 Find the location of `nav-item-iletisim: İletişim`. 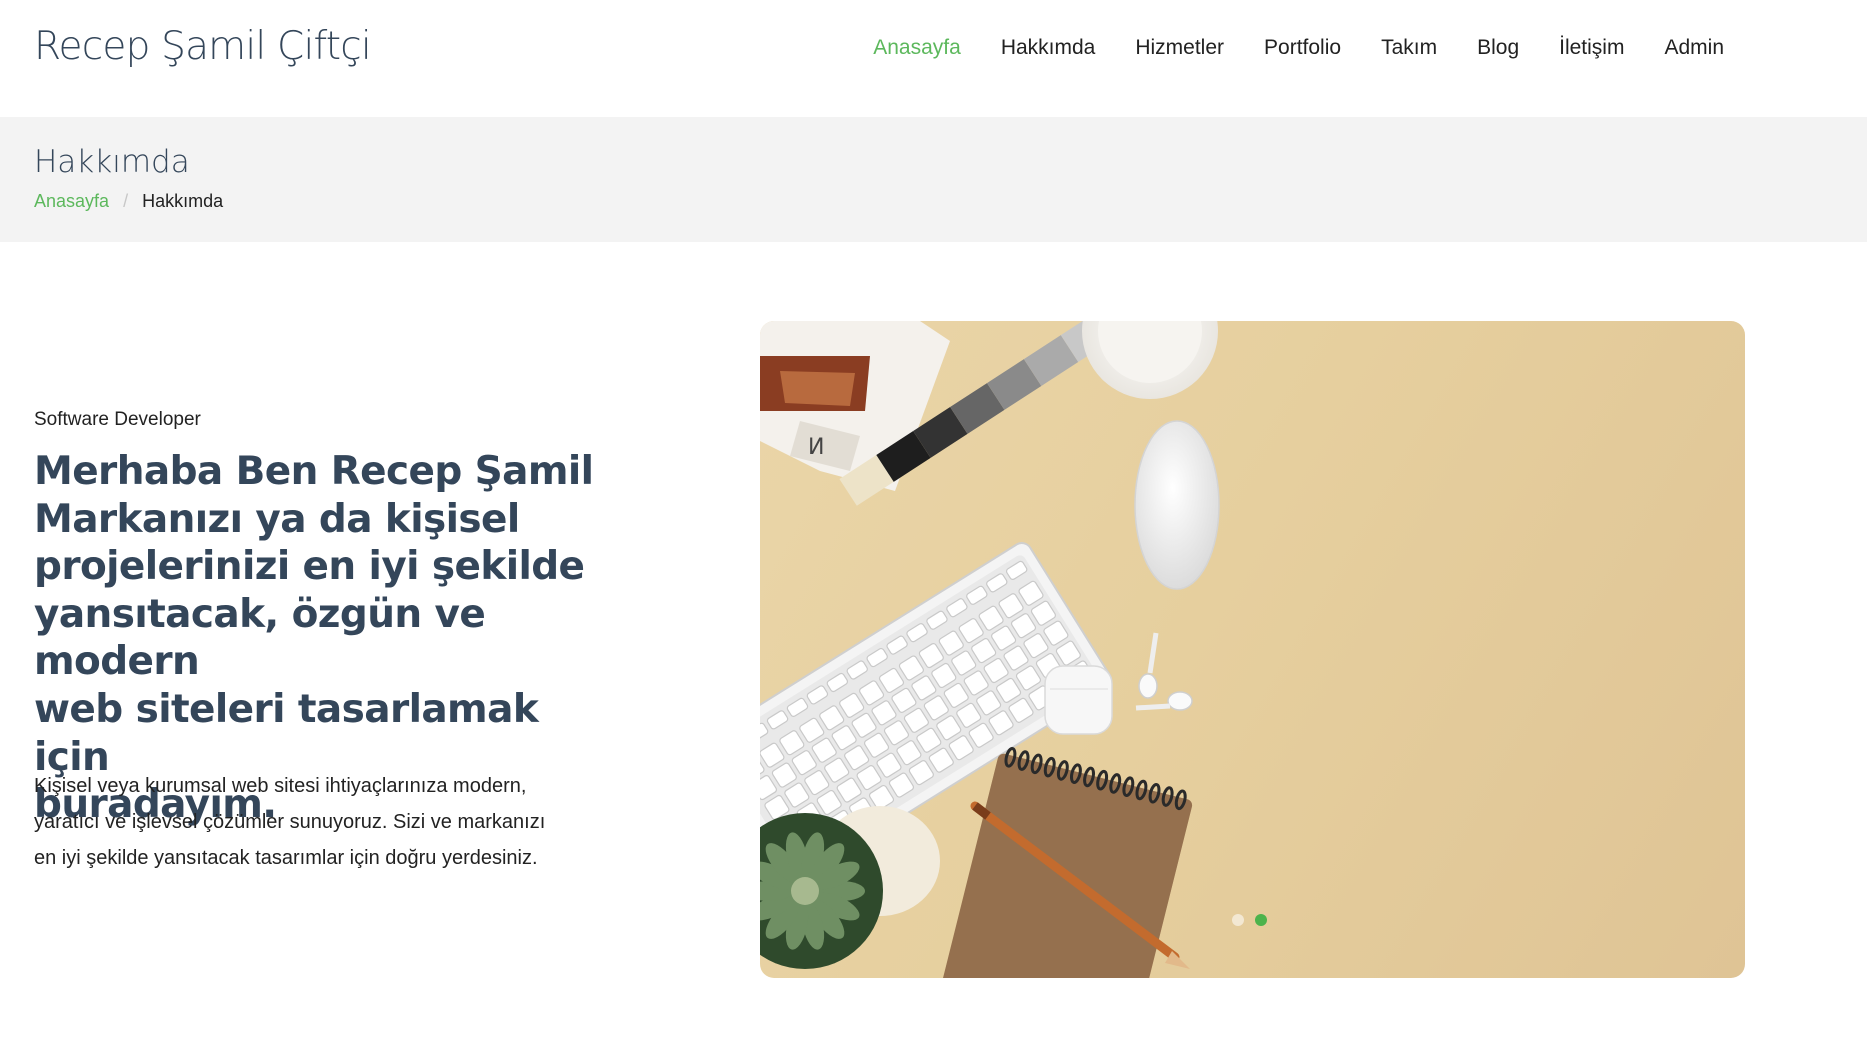

nav-item-iletisim: İletişim is located at coordinates (1591, 48).